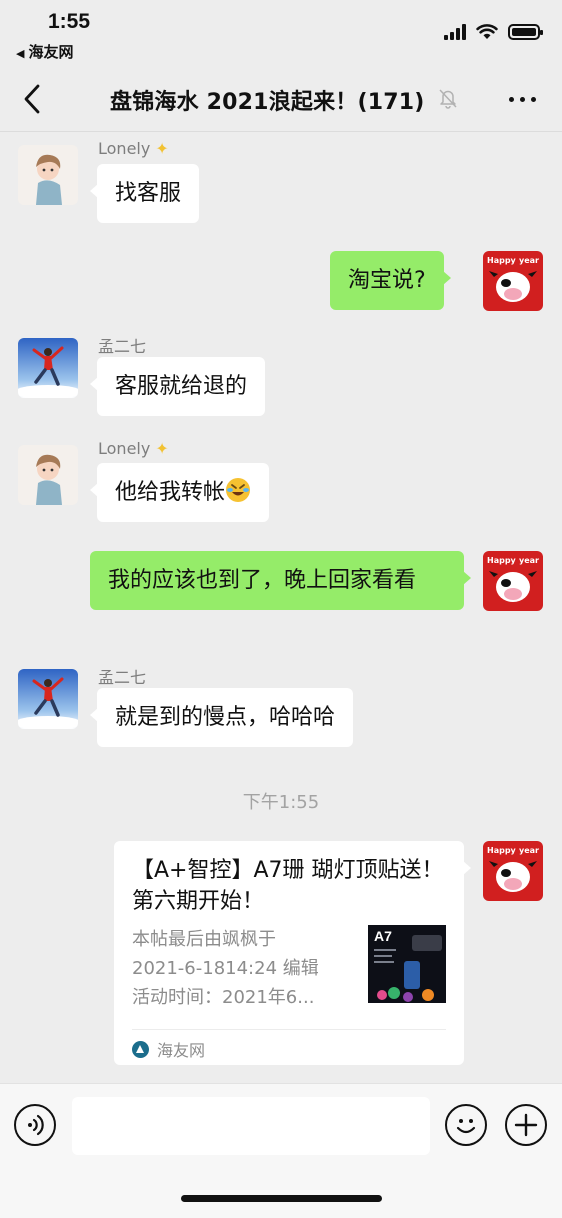 Image resolution: width=562 pixels, height=1218 pixels. Describe the element at coordinates (522, 99) in the screenshot. I see `more-icon` at that location.